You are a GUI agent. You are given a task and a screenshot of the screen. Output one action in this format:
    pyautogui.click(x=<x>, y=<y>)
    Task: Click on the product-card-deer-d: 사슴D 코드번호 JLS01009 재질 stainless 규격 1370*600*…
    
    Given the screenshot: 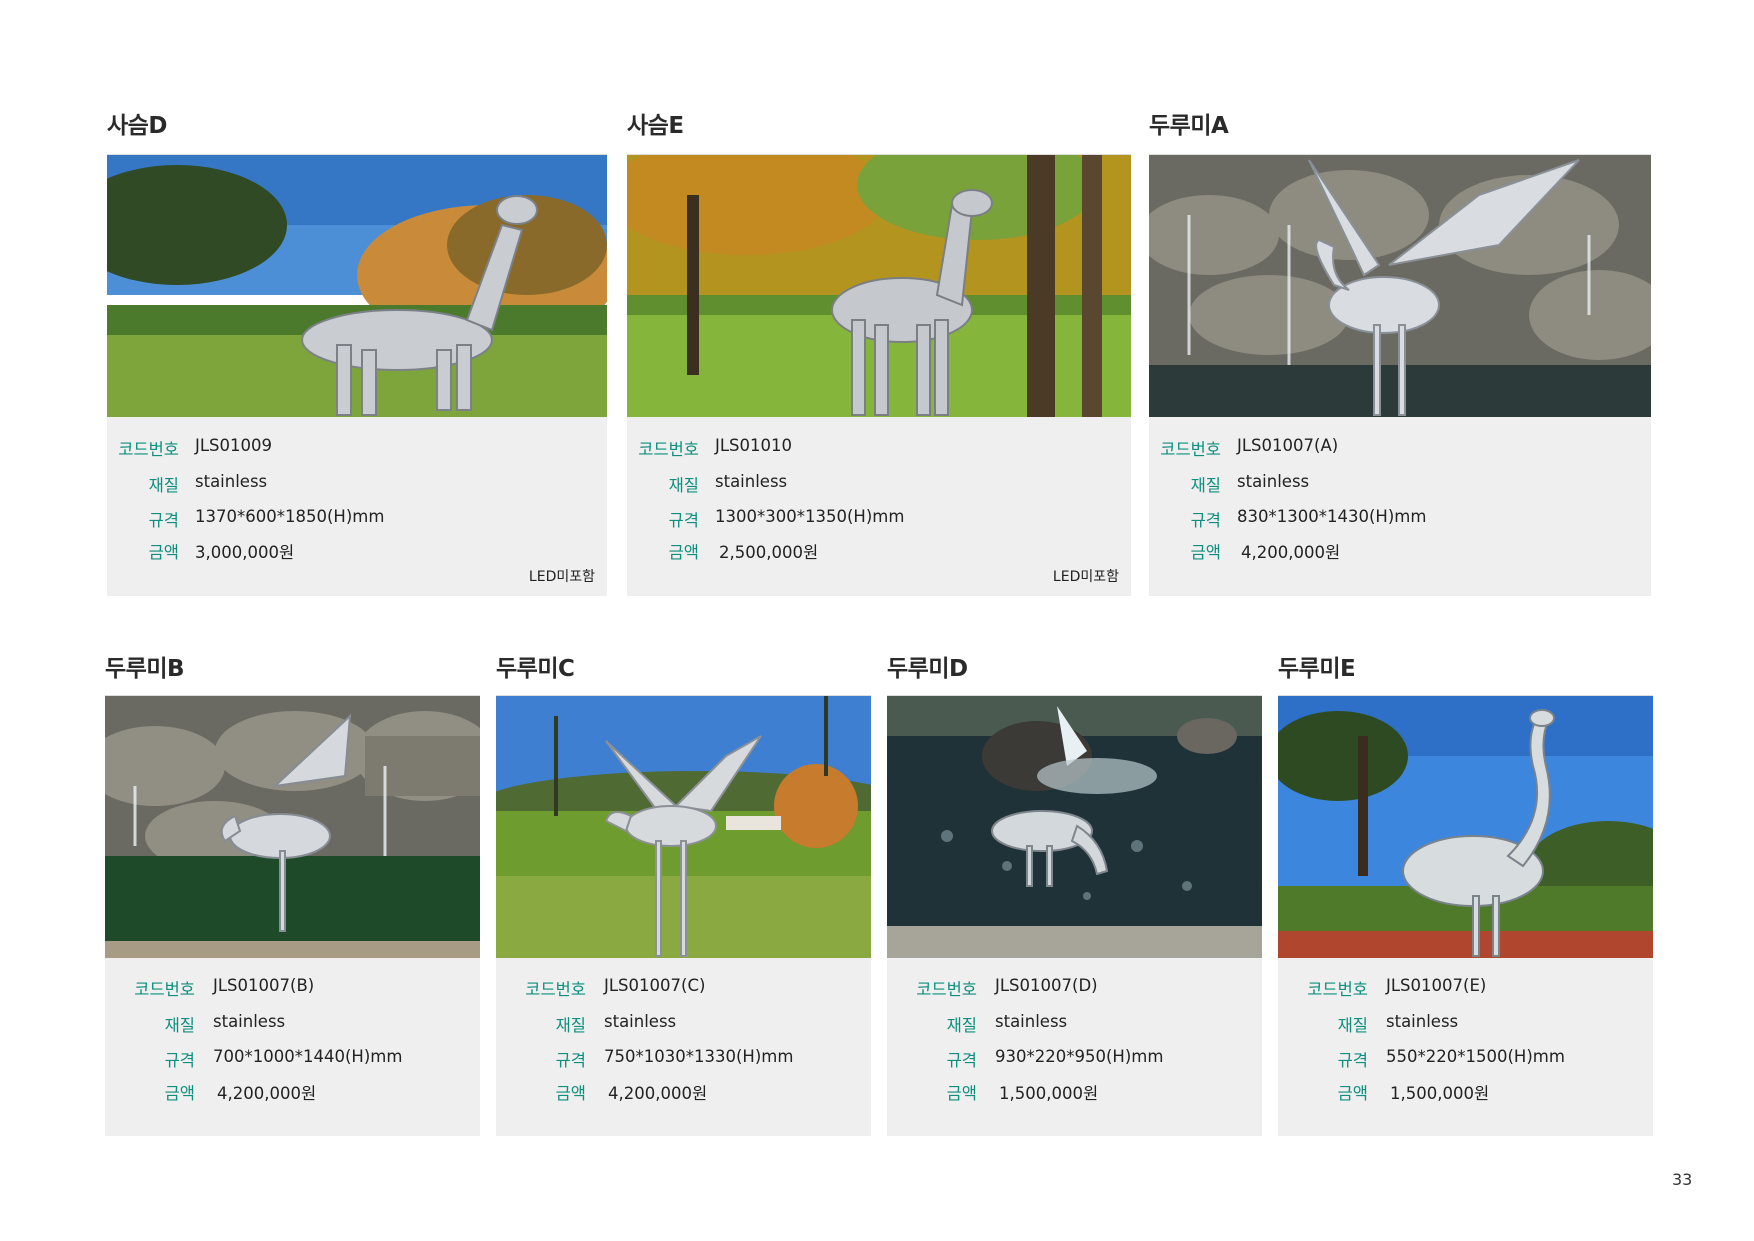 What is the action you would take?
    pyautogui.click(x=357, y=351)
    